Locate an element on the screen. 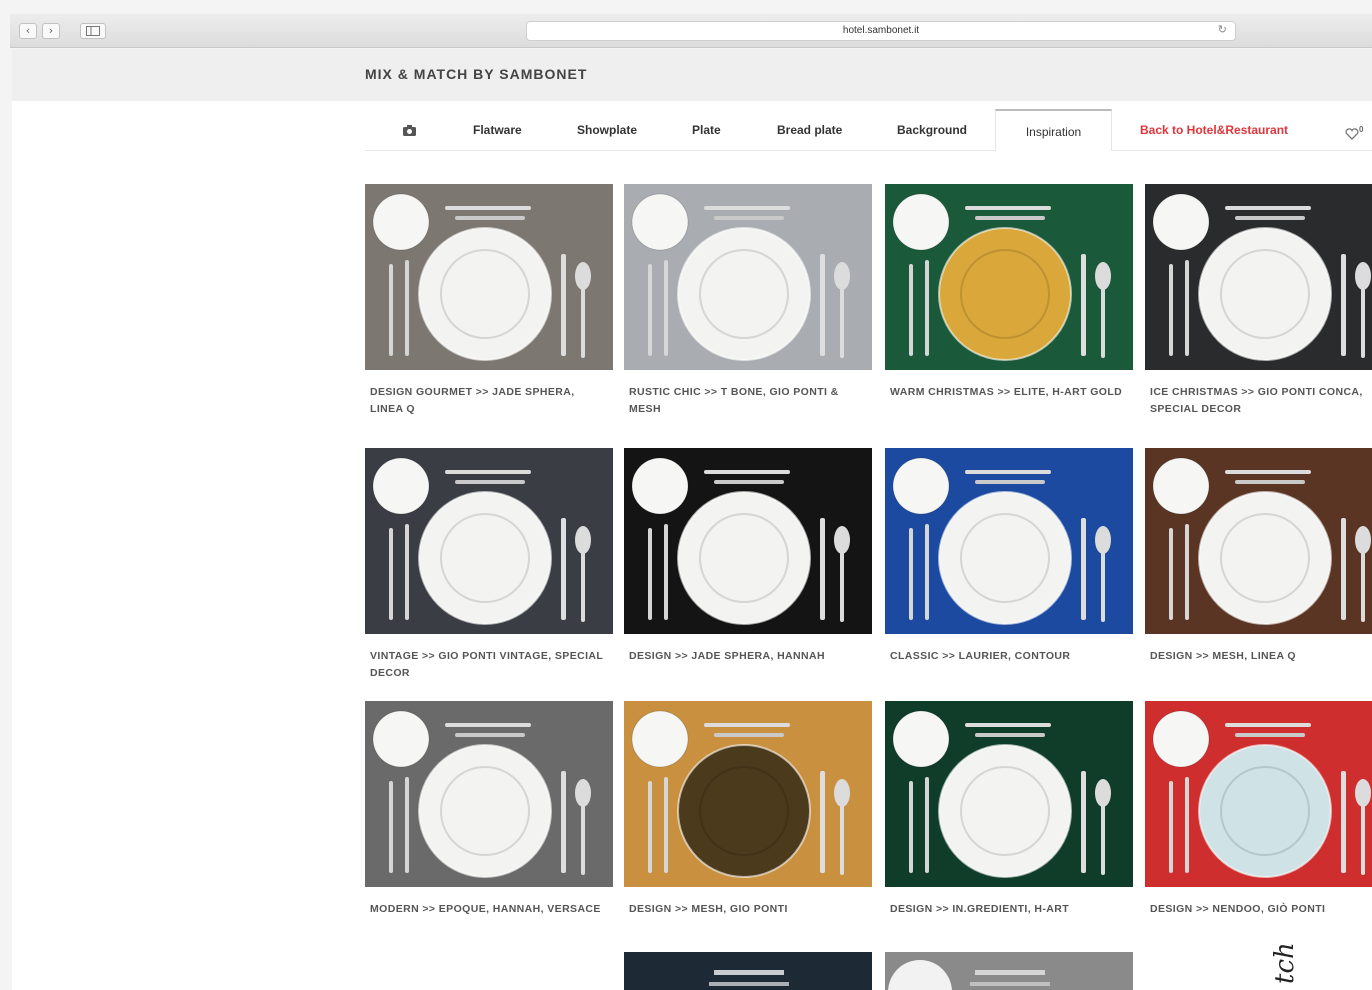 Image resolution: width=1372 pixels, height=990 pixels. gallery-caption: RUSTIC CHIC >> T BONE, GIO PONTI & MESH is located at coordinates (748, 401).